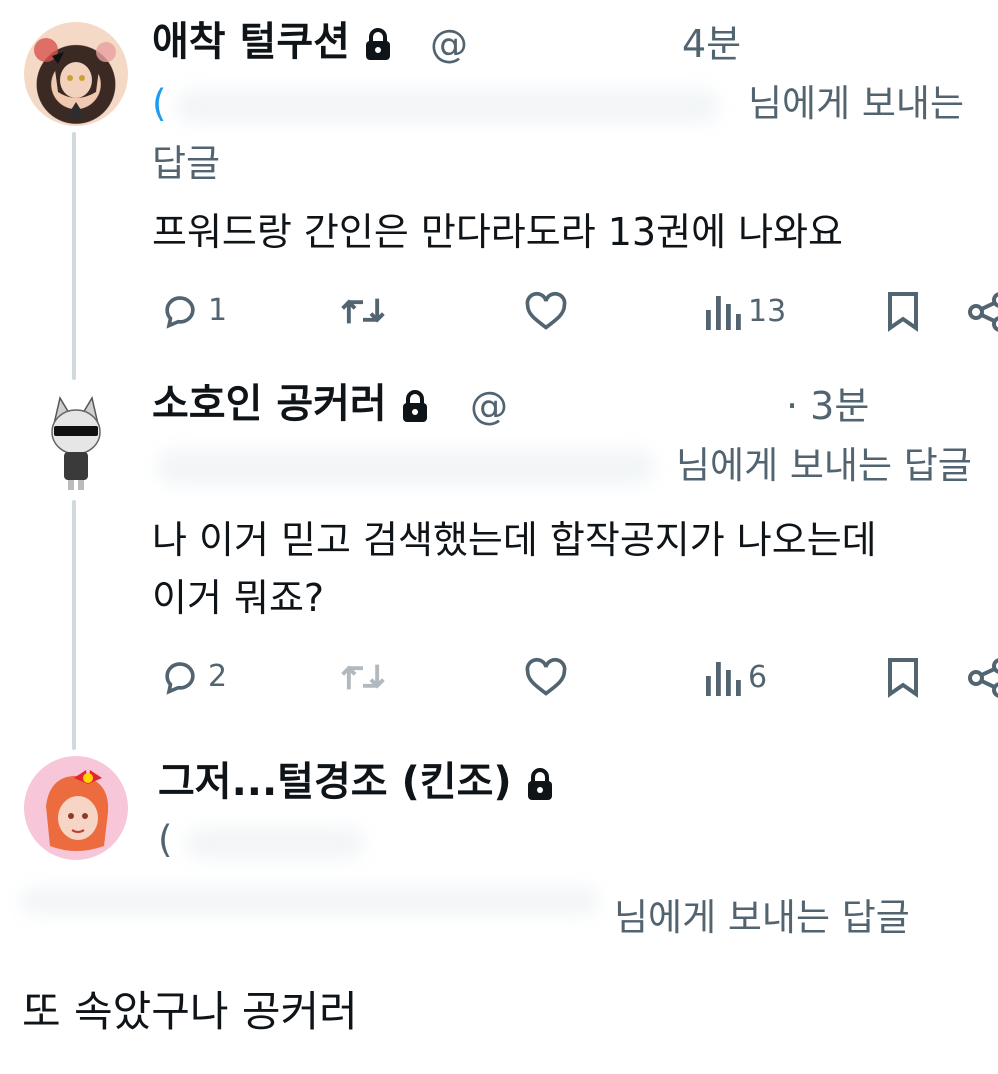 The width and height of the screenshot is (998, 1074). What do you see at coordinates (744, 311) in the screenshot?
I see `views-button: 13` at bounding box center [744, 311].